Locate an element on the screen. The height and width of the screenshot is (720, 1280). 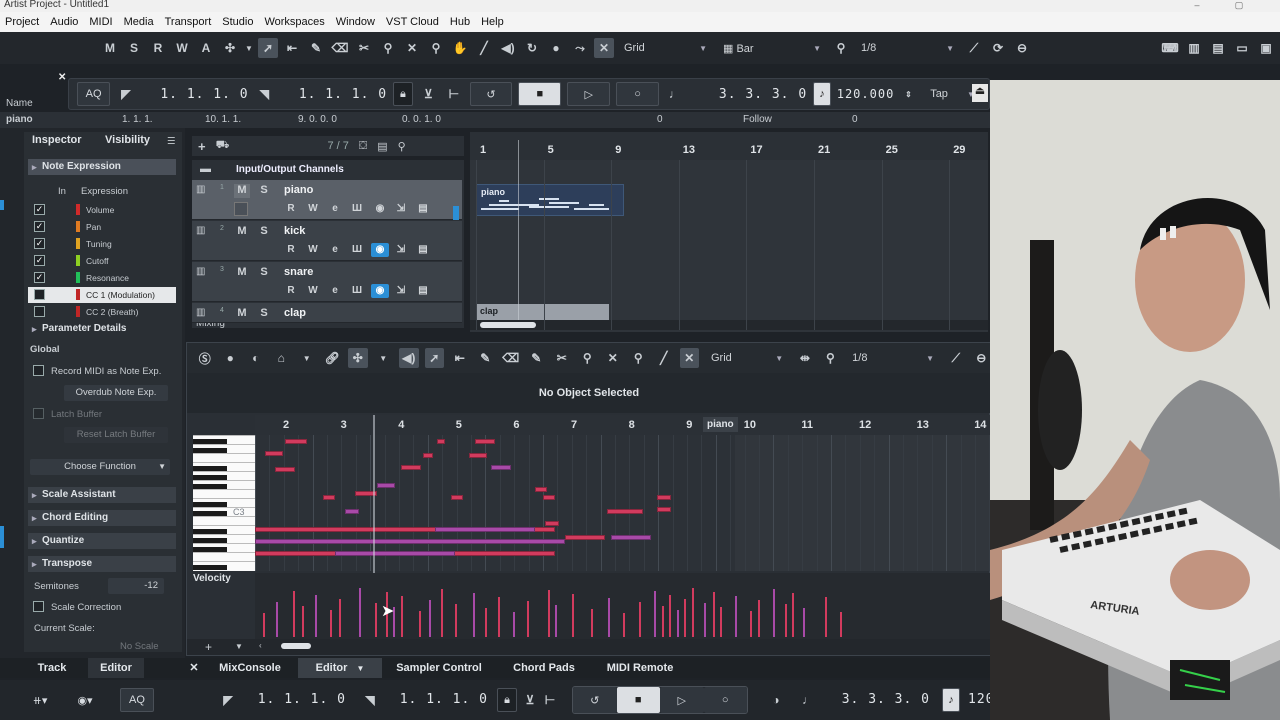
menu-window: Window is located at coordinates (355, 22).